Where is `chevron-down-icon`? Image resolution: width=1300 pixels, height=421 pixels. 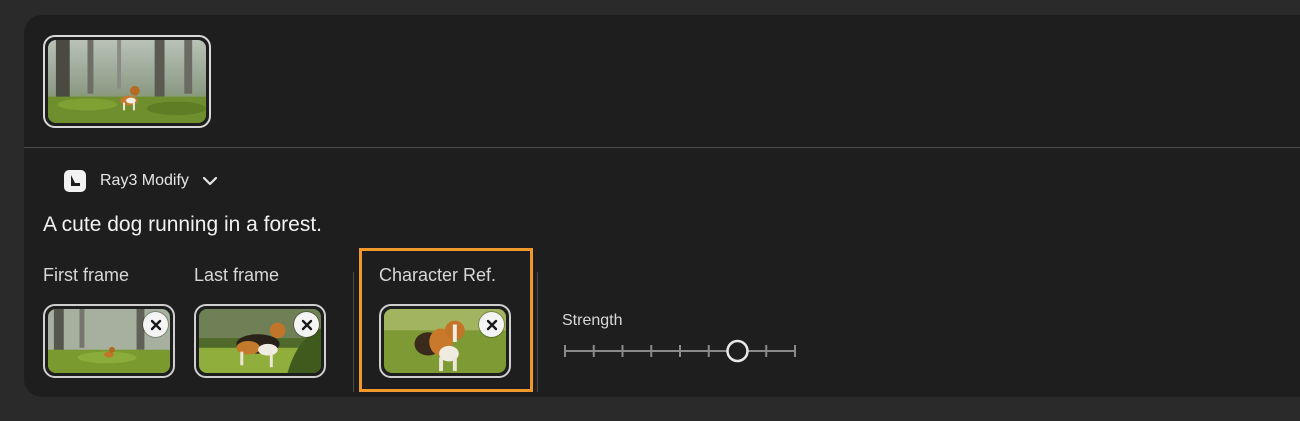
chevron-down-icon is located at coordinates (210, 181).